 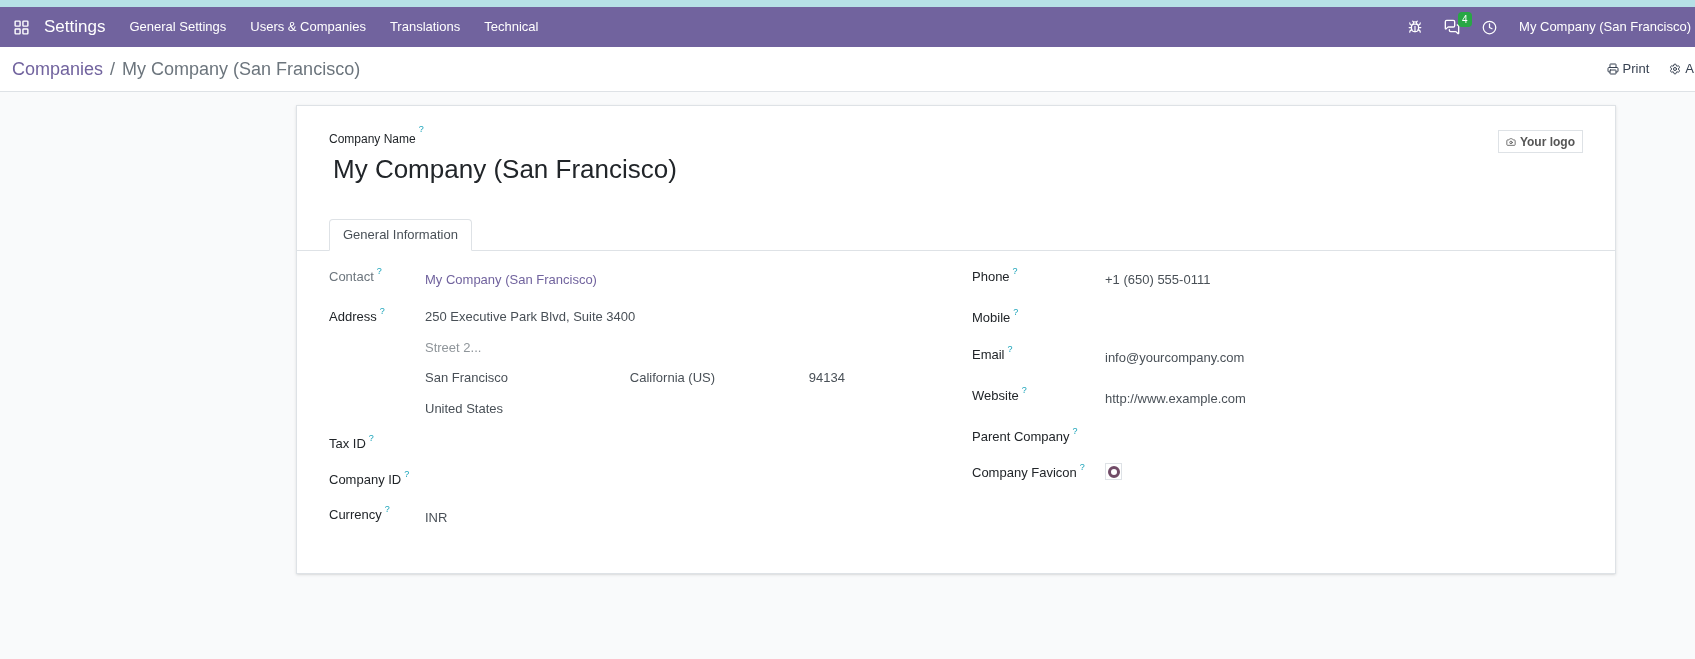 What do you see at coordinates (372, 139) in the screenshot?
I see `field-label: Company Name` at bounding box center [372, 139].